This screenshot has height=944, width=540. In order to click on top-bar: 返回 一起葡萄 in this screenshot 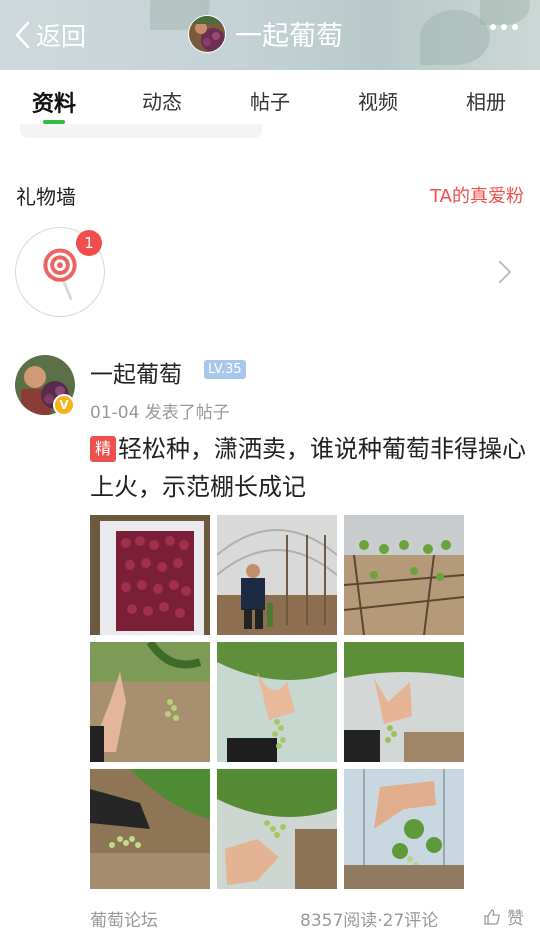, I will do `click(270, 35)`.